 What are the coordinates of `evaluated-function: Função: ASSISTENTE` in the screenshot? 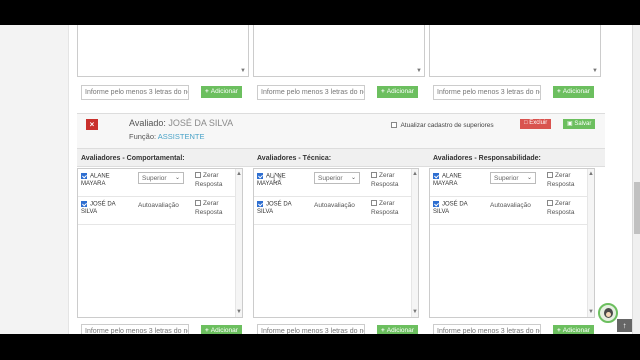 It's located at (167, 136).